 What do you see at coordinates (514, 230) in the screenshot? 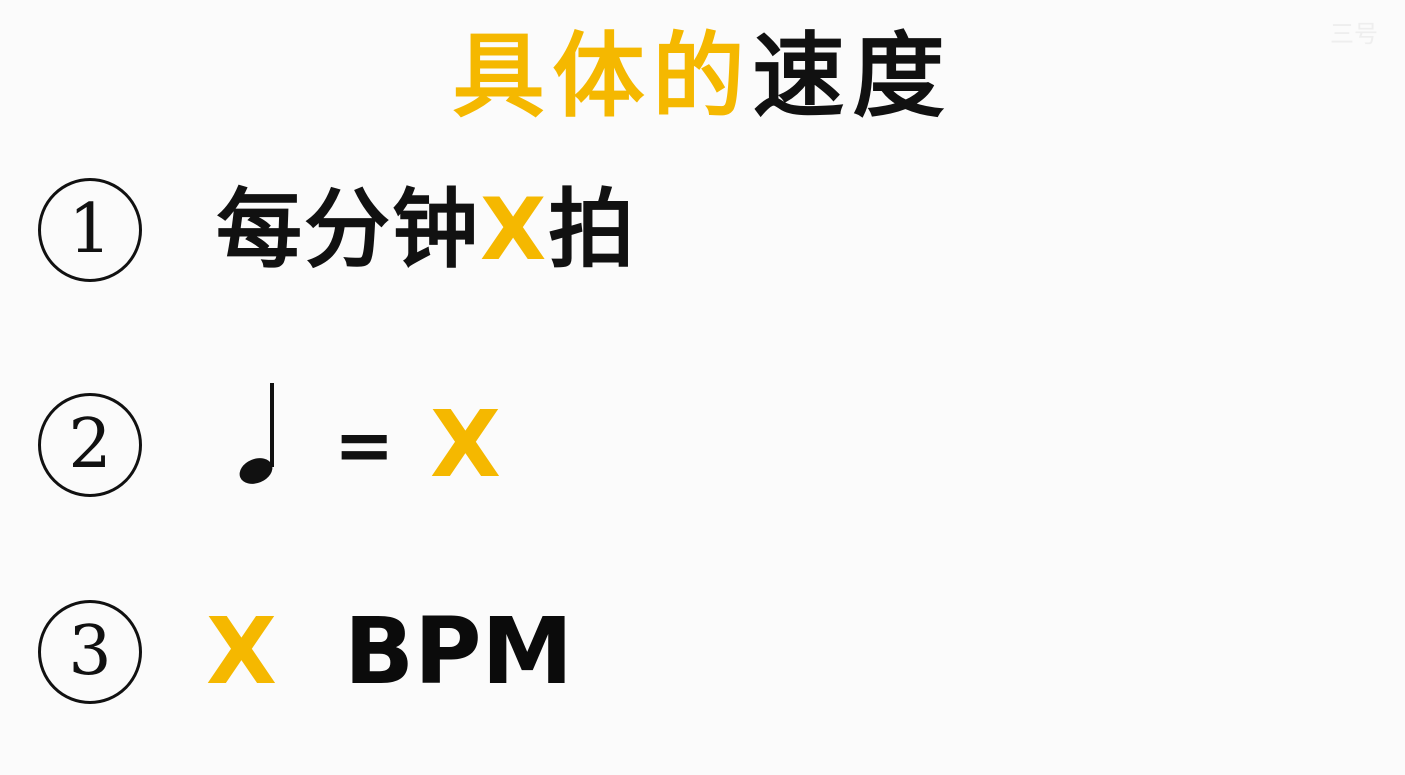
I see `item-1-variable: X` at bounding box center [514, 230].